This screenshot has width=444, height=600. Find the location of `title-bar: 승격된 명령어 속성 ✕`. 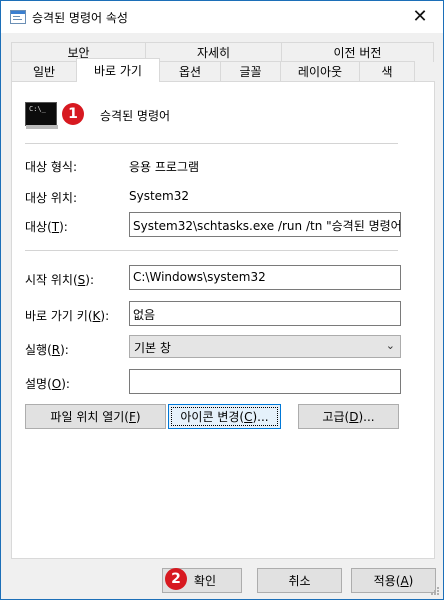

title-bar: 승격된 명령어 속성 ✕ is located at coordinates (222, 17).